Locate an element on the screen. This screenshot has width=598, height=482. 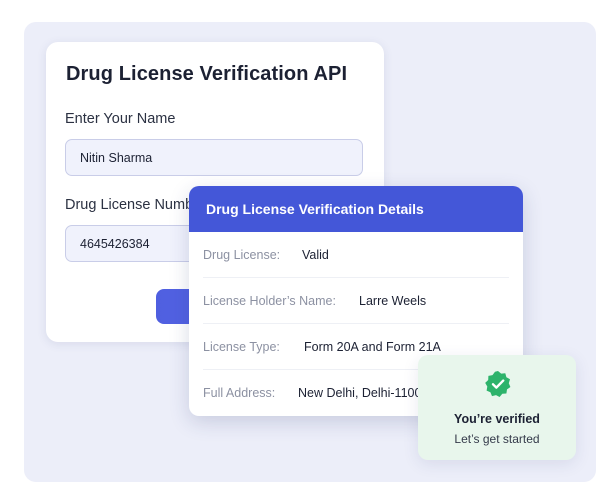
detail-key: License Type: is located at coordinates (241, 347).